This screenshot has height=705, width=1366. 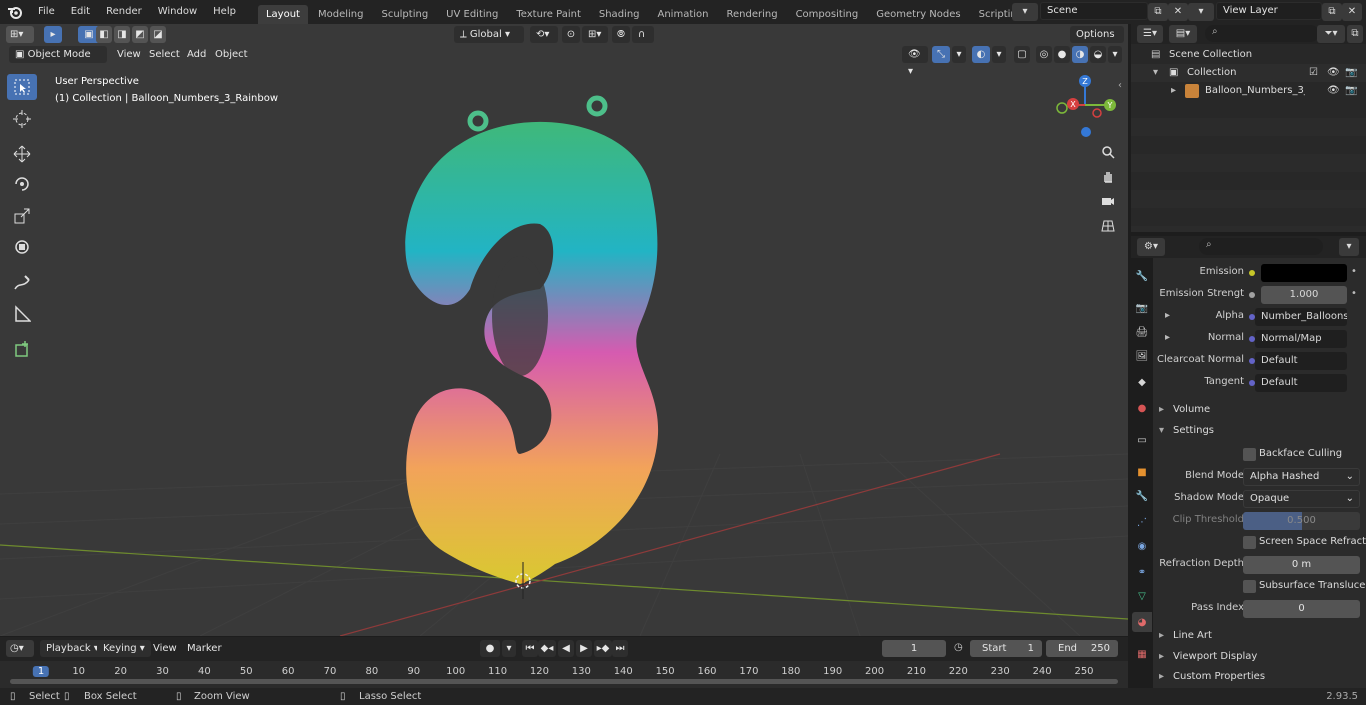 I want to click on use-preview-range-icon: ◷, so click(x=958, y=647).